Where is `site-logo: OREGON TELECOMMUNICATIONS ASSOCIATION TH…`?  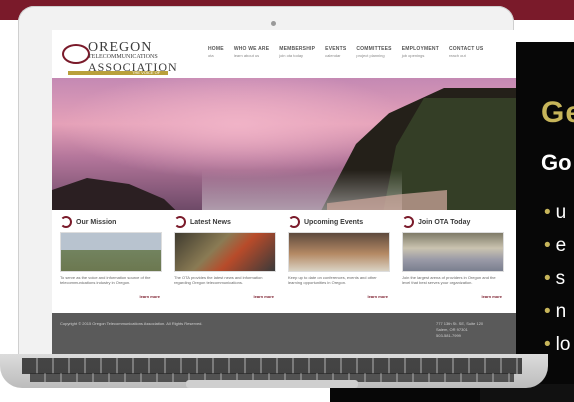 site-logo: OREGON TELECOMMUNICATIONS ASSOCIATION TH… is located at coordinates (119, 56).